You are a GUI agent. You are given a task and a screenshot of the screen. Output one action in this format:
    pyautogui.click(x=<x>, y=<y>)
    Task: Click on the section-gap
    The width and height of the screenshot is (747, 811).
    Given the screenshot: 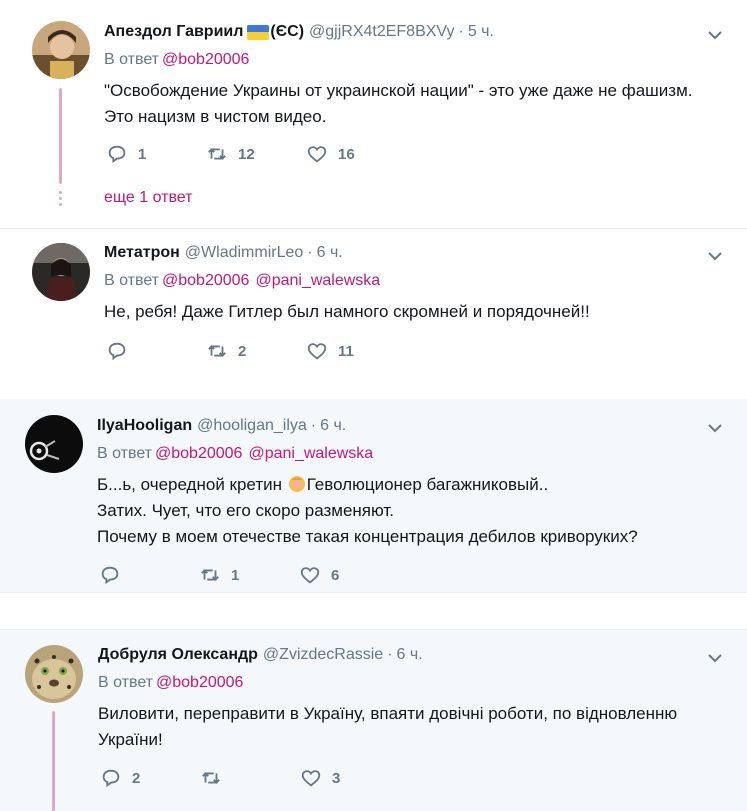 What is the action you would take?
    pyautogui.click(x=373, y=611)
    